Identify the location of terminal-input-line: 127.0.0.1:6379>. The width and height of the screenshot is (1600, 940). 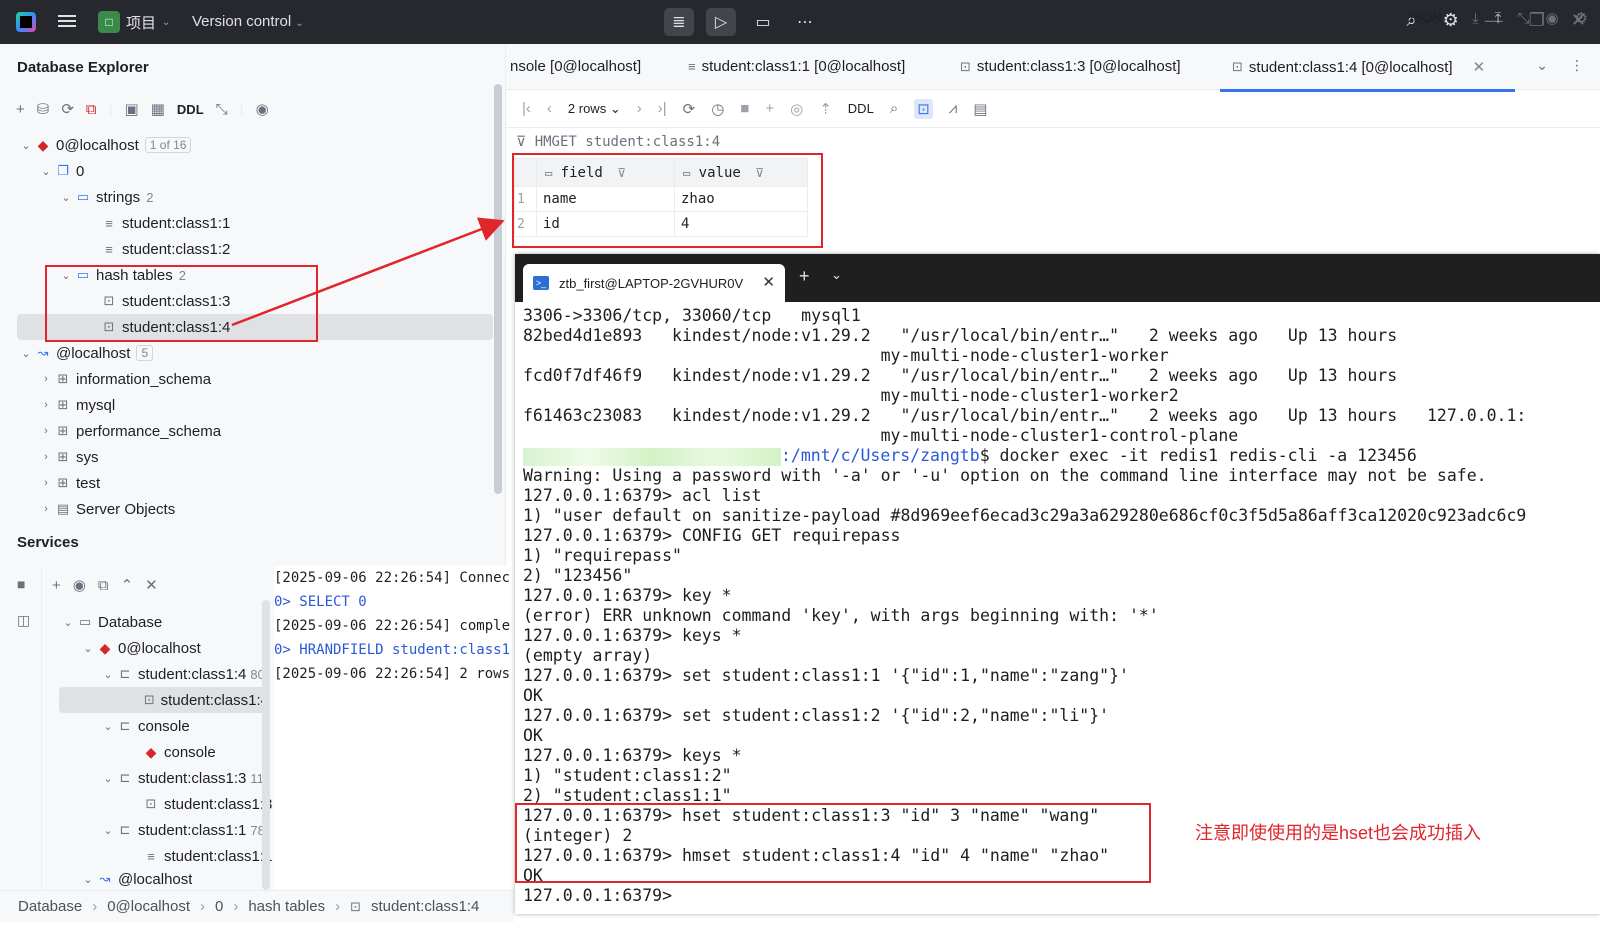
(1061, 896).